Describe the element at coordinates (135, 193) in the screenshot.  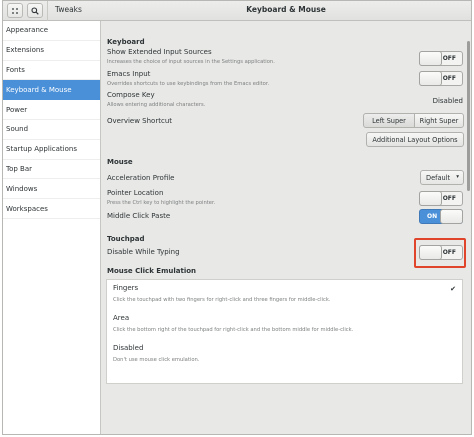
I see `pointer-location-label: Pointer Location` at that location.